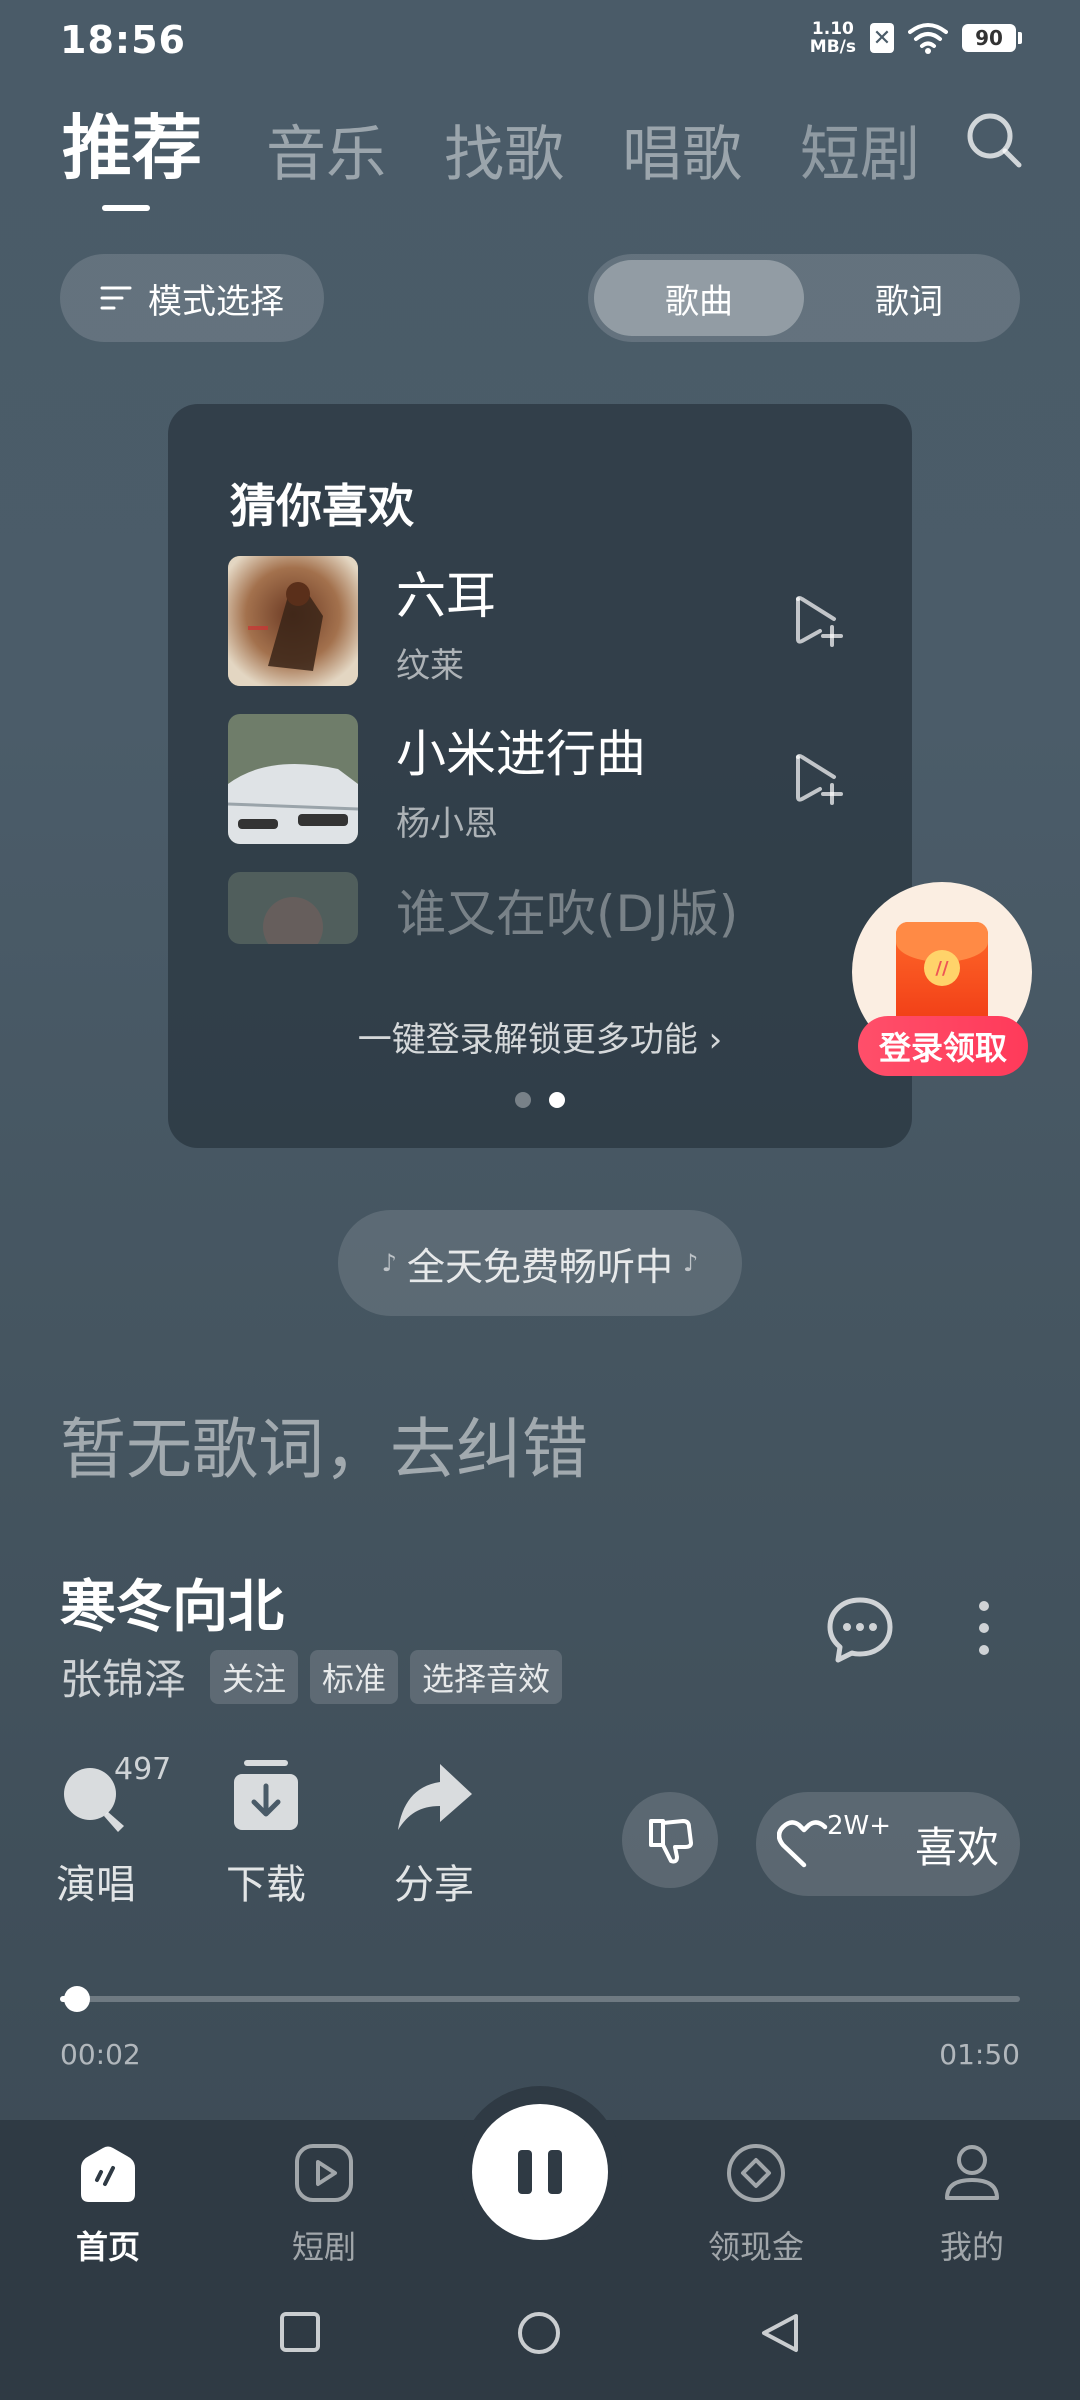 The width and height of the screenshot is (1080, 2400). Describe the element at coordinates (992, 38) in the screenshot. I see `battery-icon: 90` at that location.